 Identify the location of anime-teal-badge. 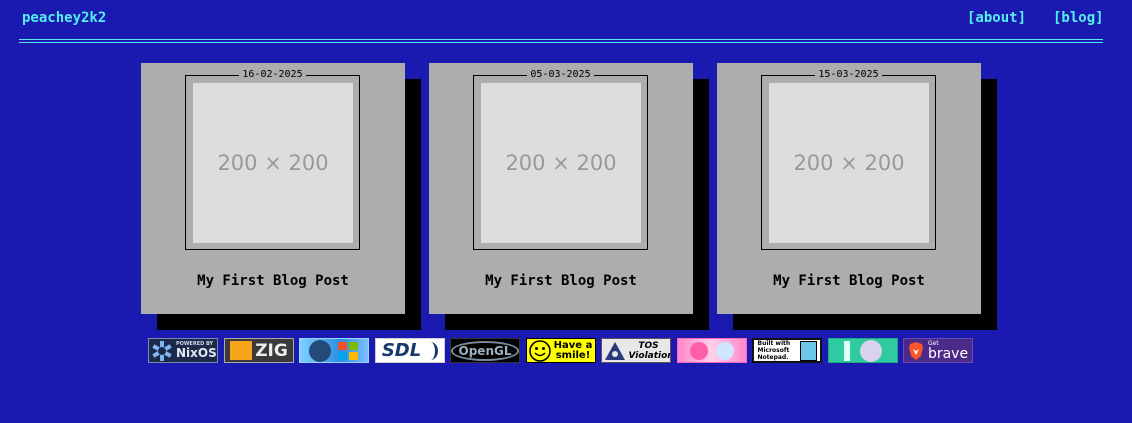
(863, 350).